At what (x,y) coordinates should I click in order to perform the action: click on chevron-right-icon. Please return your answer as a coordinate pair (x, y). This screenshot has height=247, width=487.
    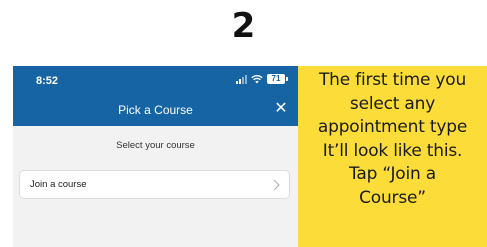
    Looking at the image, I should click on (276, 185).